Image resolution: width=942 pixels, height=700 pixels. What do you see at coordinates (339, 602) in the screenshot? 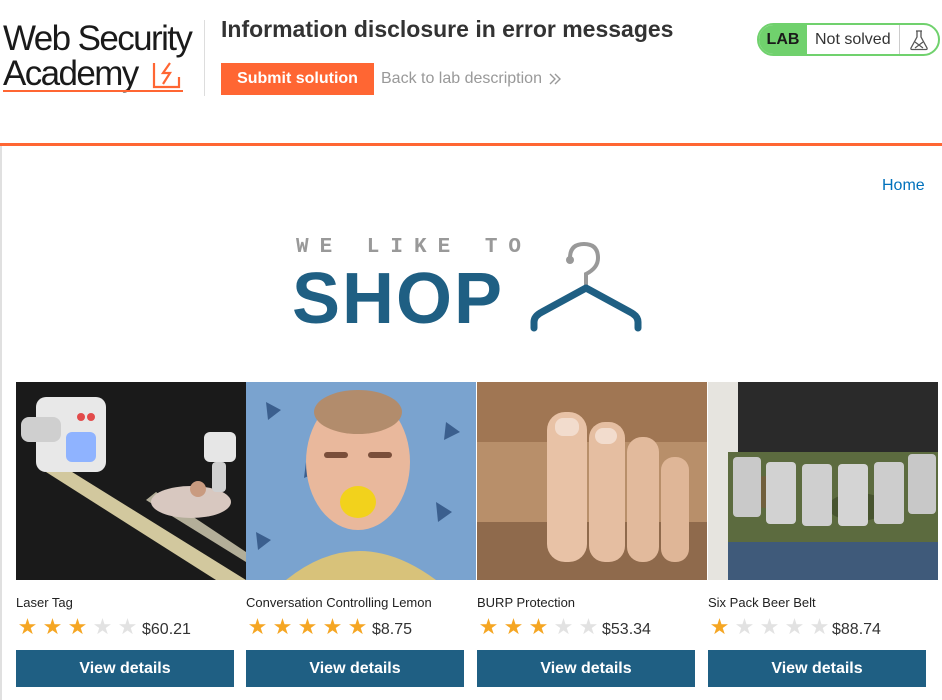
I see `product-name: Conversation Controlling Lemon` at bounding box center [339, 602].